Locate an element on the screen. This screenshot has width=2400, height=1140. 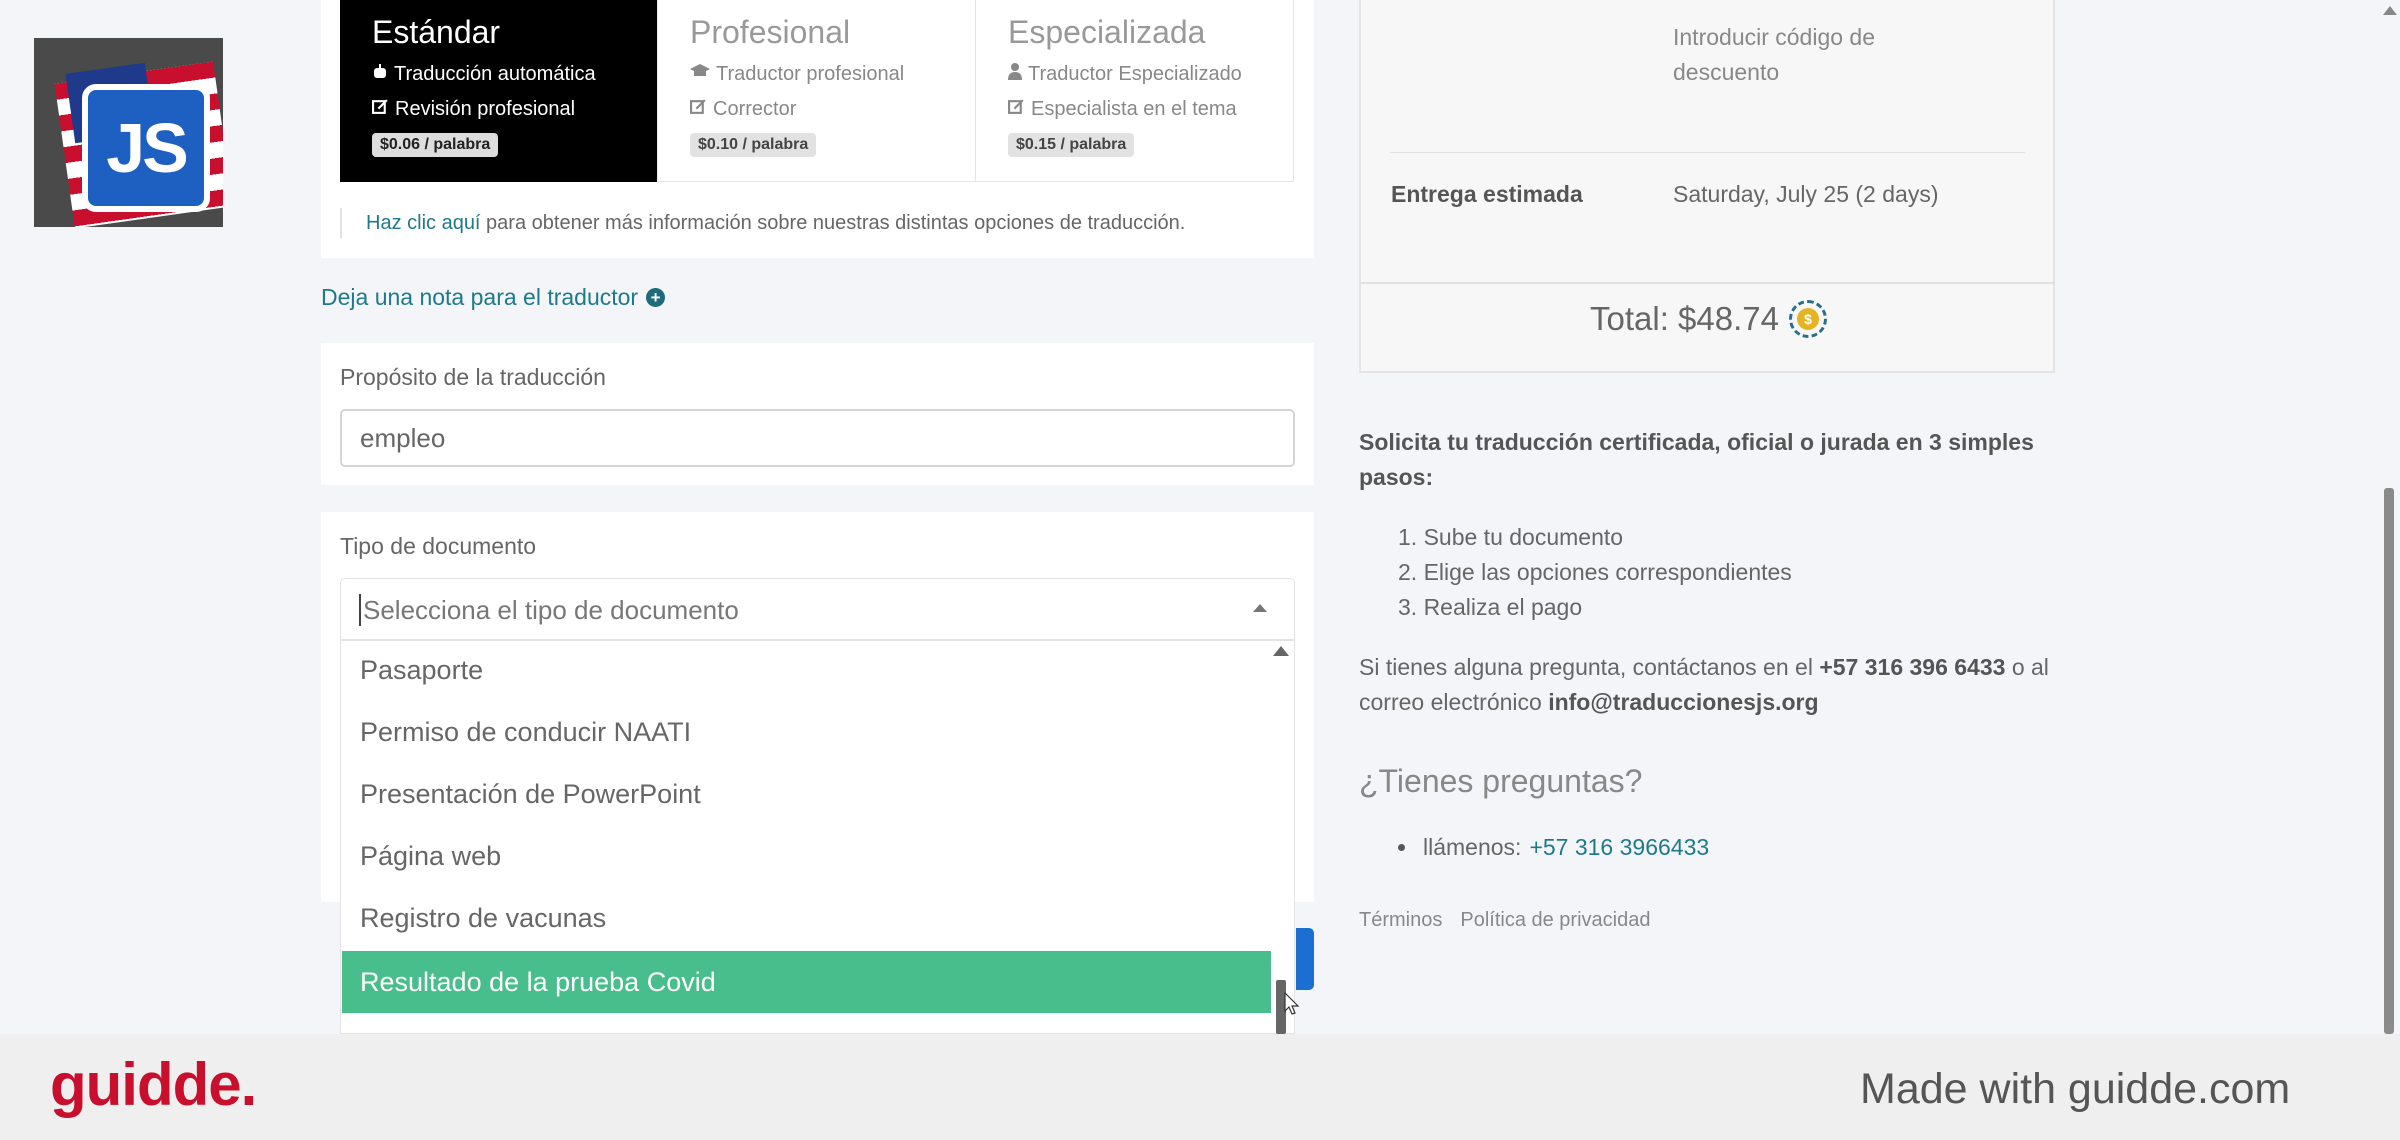
order-total: Total: $48.74 $ is located at coordinates (1708, 319).